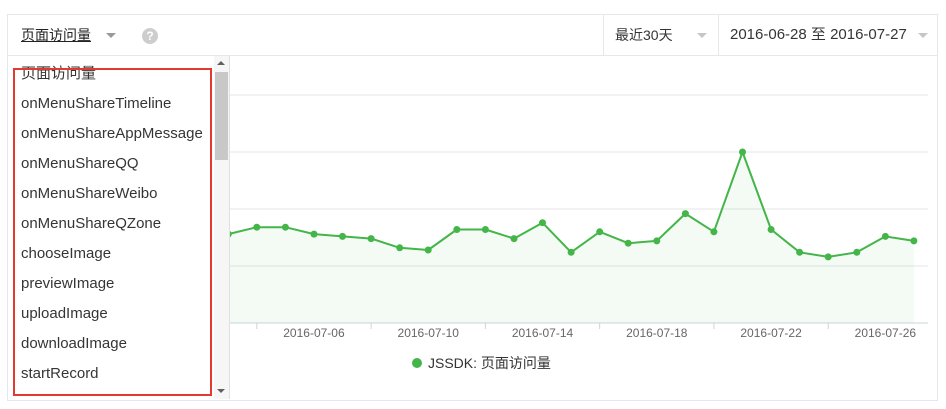 This screenshot has width=946, height=409. What do you see at coordinates (489, 363) in the screenshot?
I see `legend-label: JSSDK: 页面访问量` at bounding box center [489, 363].